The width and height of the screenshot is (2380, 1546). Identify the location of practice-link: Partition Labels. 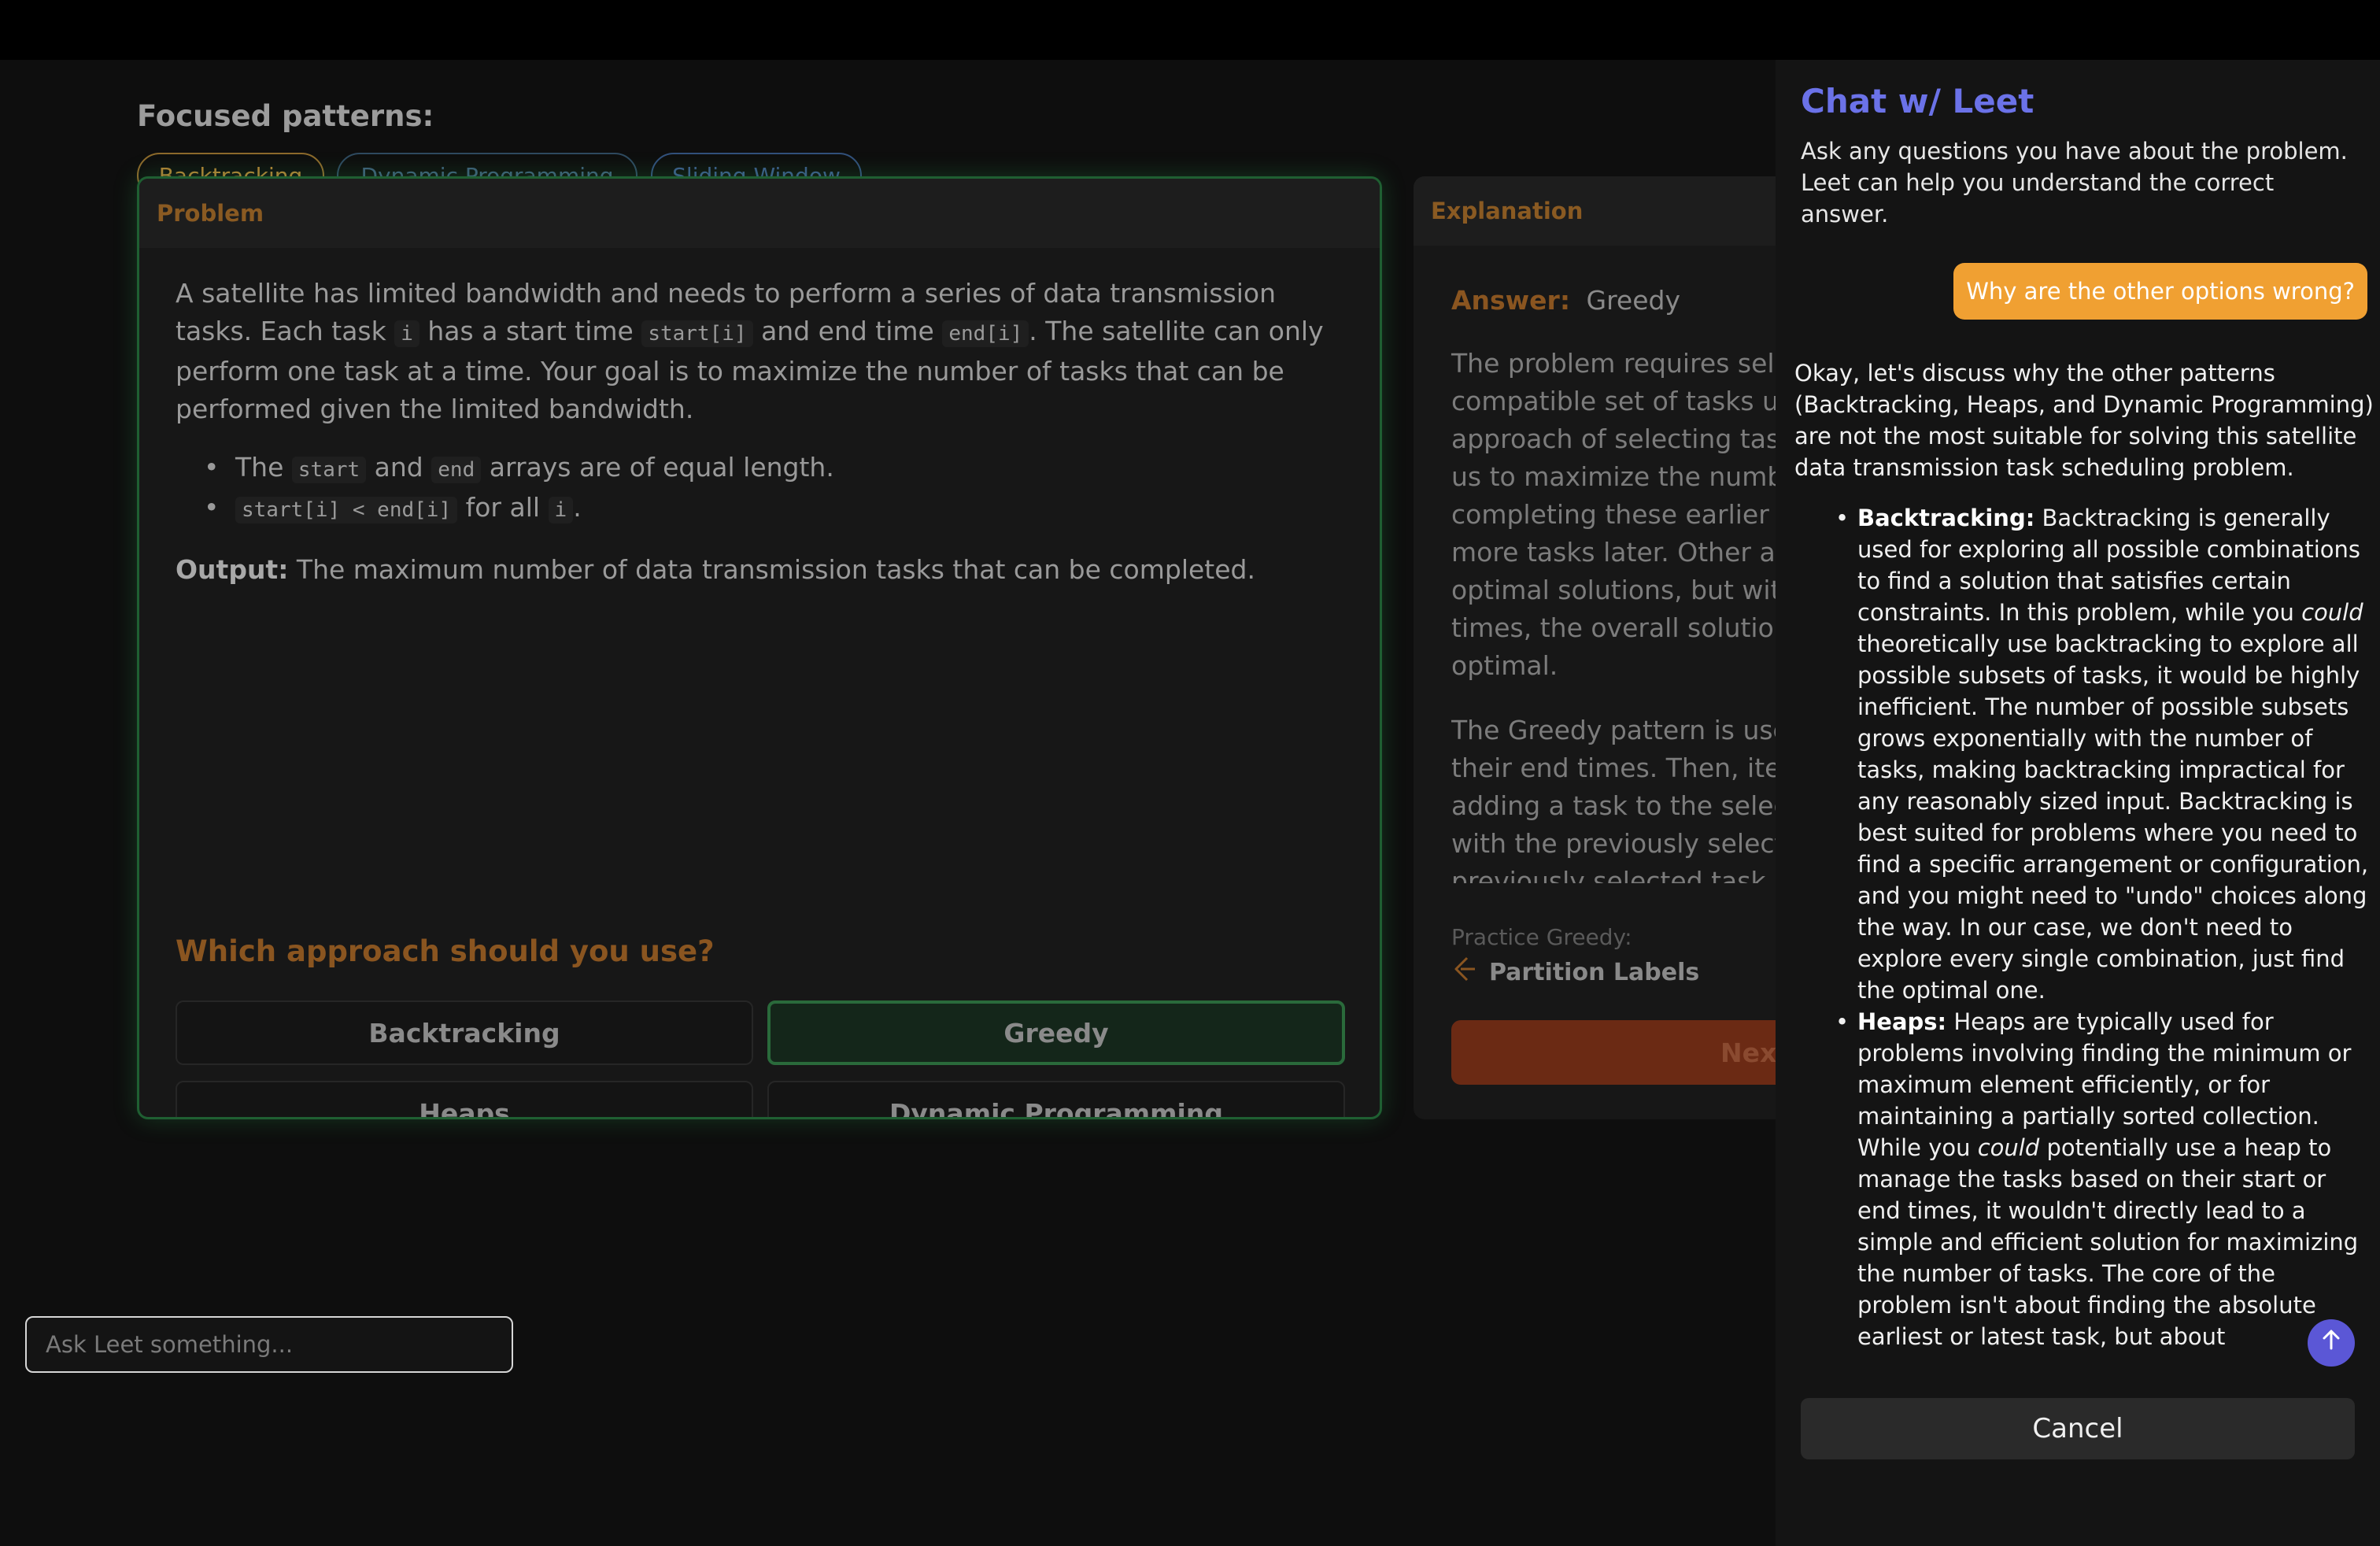
(1575, 972).